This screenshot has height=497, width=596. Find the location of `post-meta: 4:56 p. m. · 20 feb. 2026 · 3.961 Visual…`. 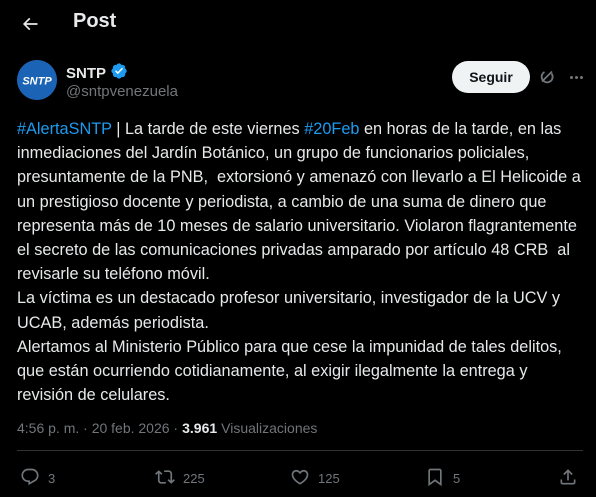

post-meta: 4:56 p. m. · 20 feb. 2026 · 3.961 Visual… is located at coordinates (167, 428).